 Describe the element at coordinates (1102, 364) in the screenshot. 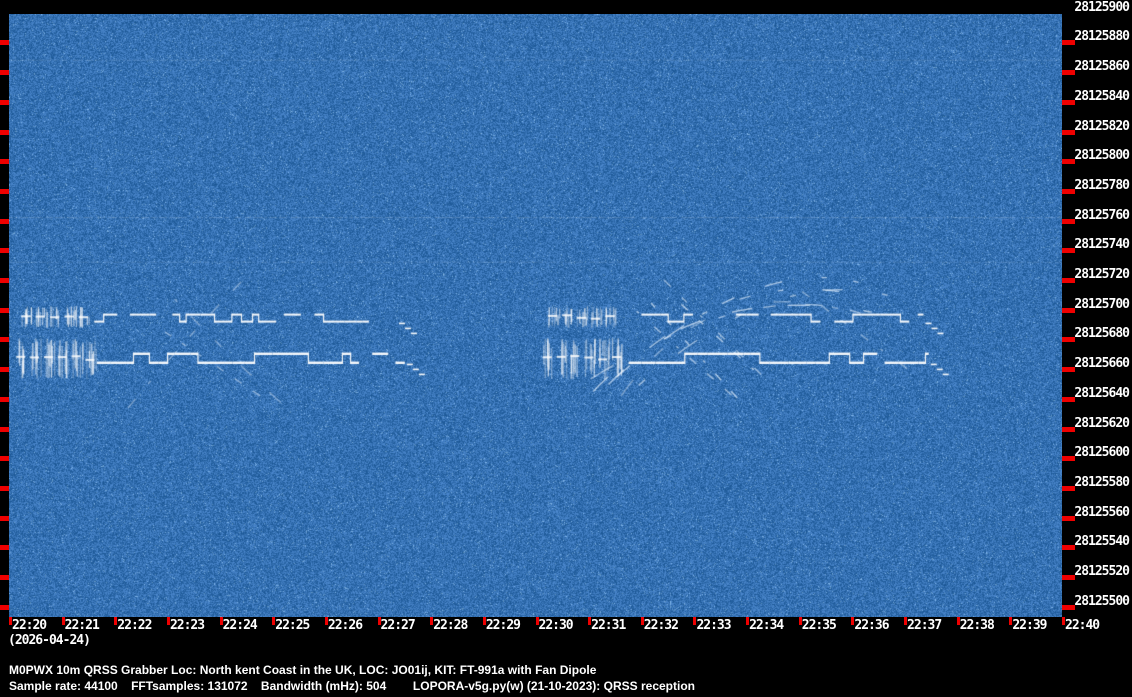

I see `freq-tick-label: 28125660` at that location.